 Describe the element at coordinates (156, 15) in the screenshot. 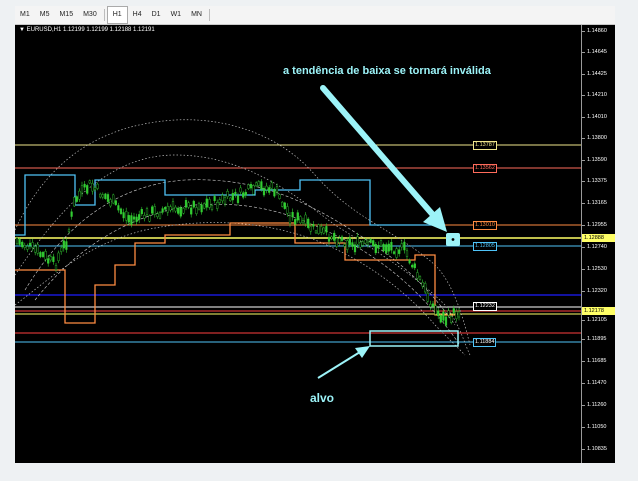

I see `timeframe-d1: D1` at that location.